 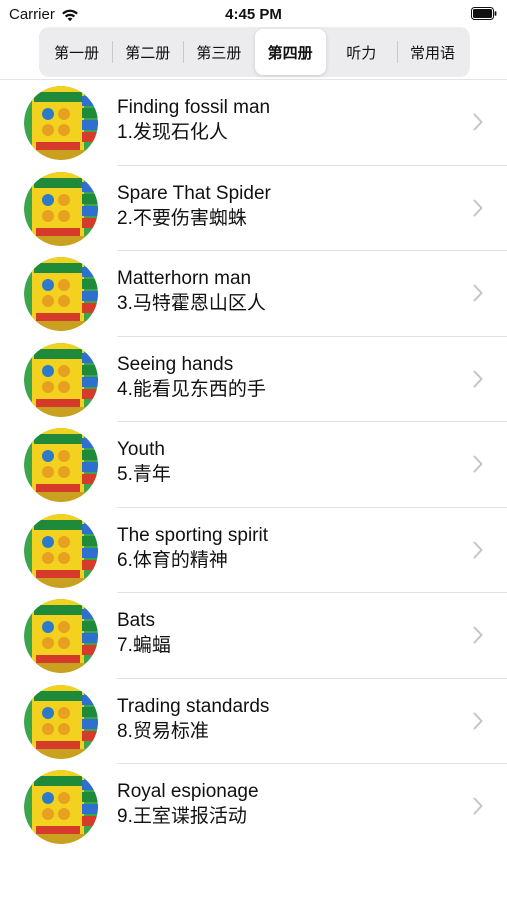 What do you see at coordinates (76, 52) in the screenshot?
I see `segment-tab: 第一册` at bounding box center [76, 52].